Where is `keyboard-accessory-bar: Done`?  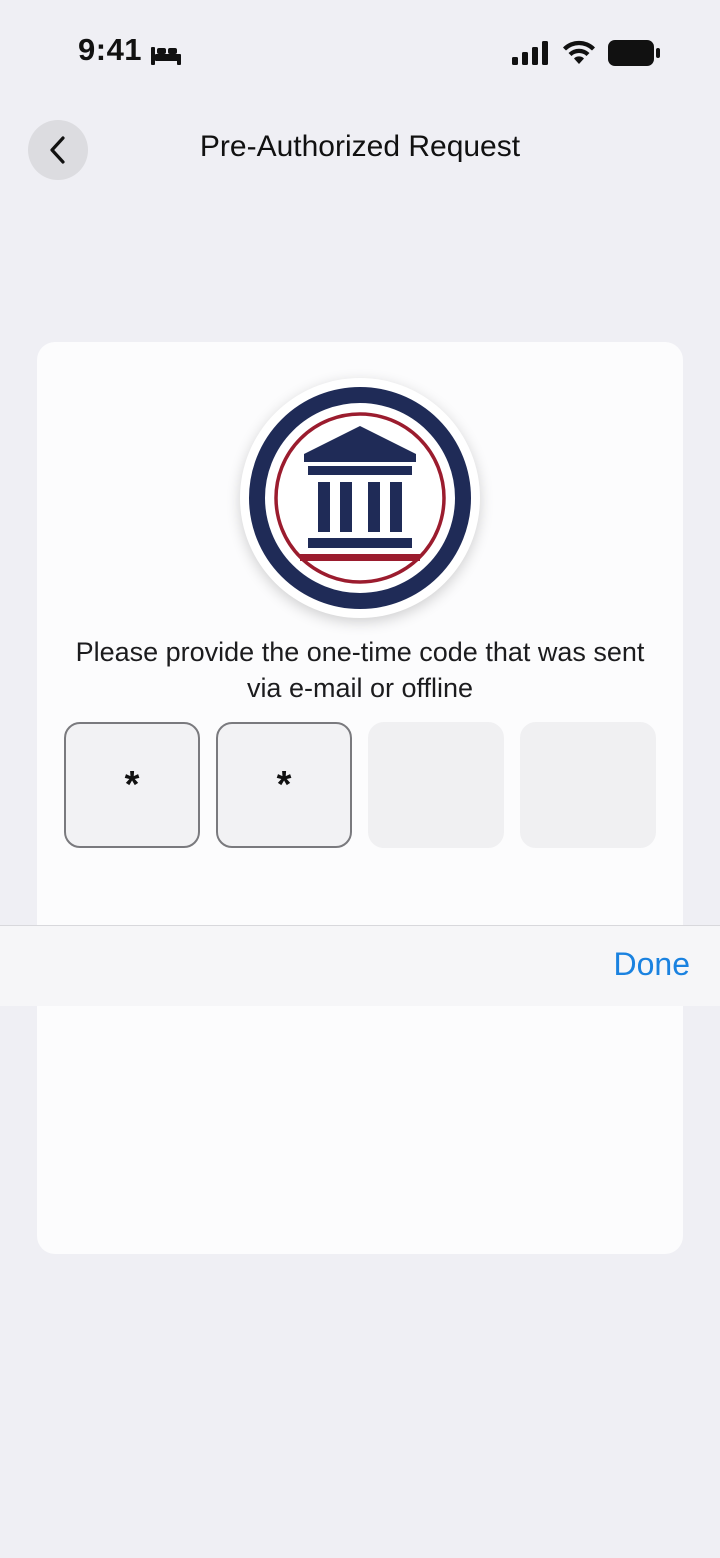 keyboard-accessory-bar: Done is located at coordinates (360, 965).